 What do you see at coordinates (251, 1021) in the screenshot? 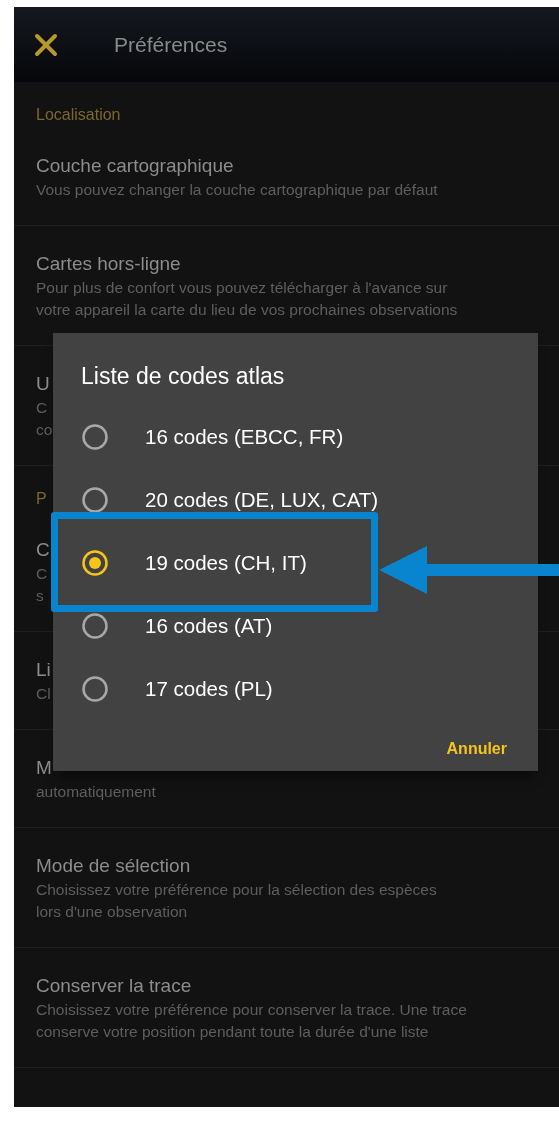
I see `setting-description: Choisissez votre préférence pour conserver la trace. Une trace conserve votre position pendant toute la durée d'une liste` at bounding box center [251, 1021].